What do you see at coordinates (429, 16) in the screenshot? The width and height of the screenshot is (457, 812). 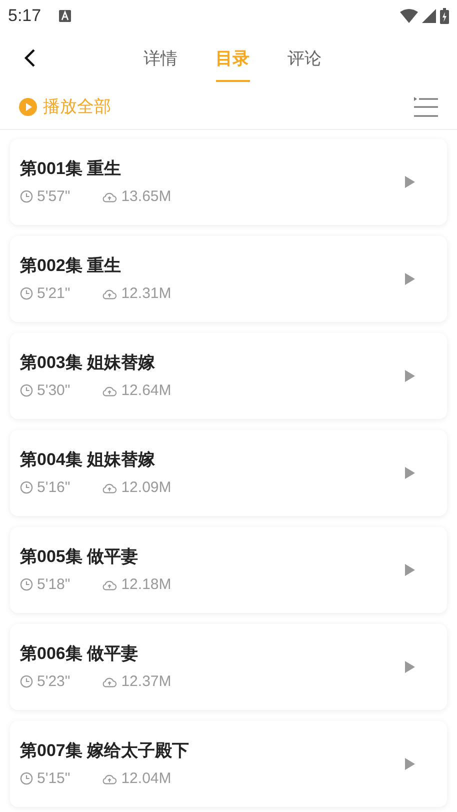 I see `signal-icon` at bounding box center [429, 16].